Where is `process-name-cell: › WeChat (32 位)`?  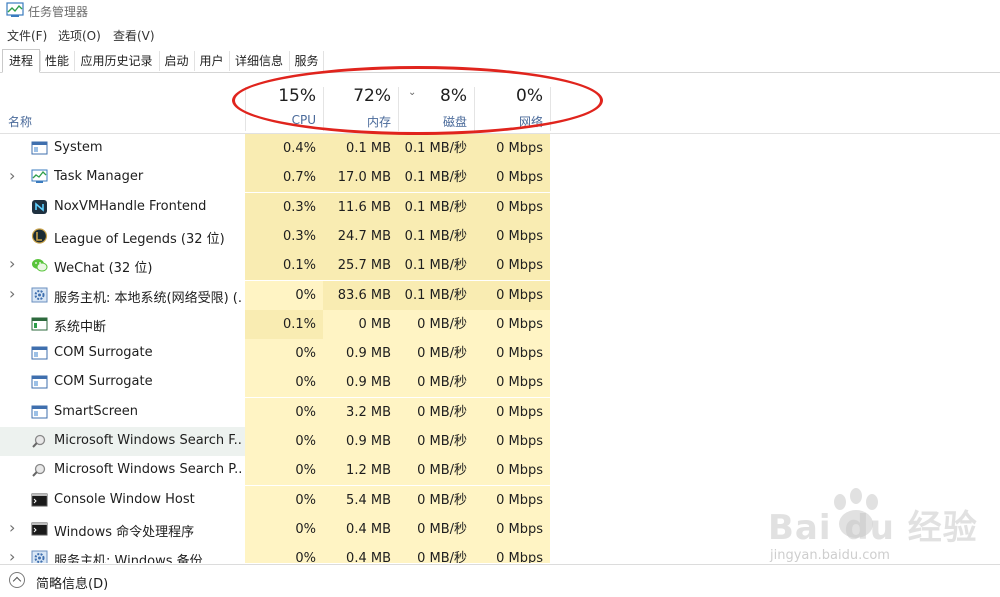 process-name-cell: › WeChat (32 位) is located at coordinates (122, 265).